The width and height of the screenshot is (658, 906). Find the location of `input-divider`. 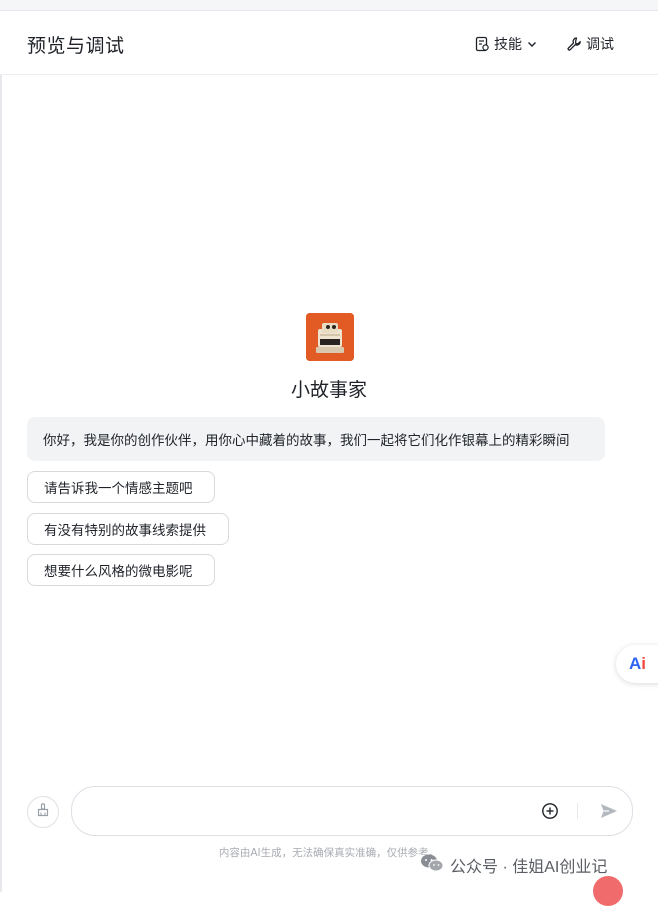

input-divider is located at coordinates (577, 811).